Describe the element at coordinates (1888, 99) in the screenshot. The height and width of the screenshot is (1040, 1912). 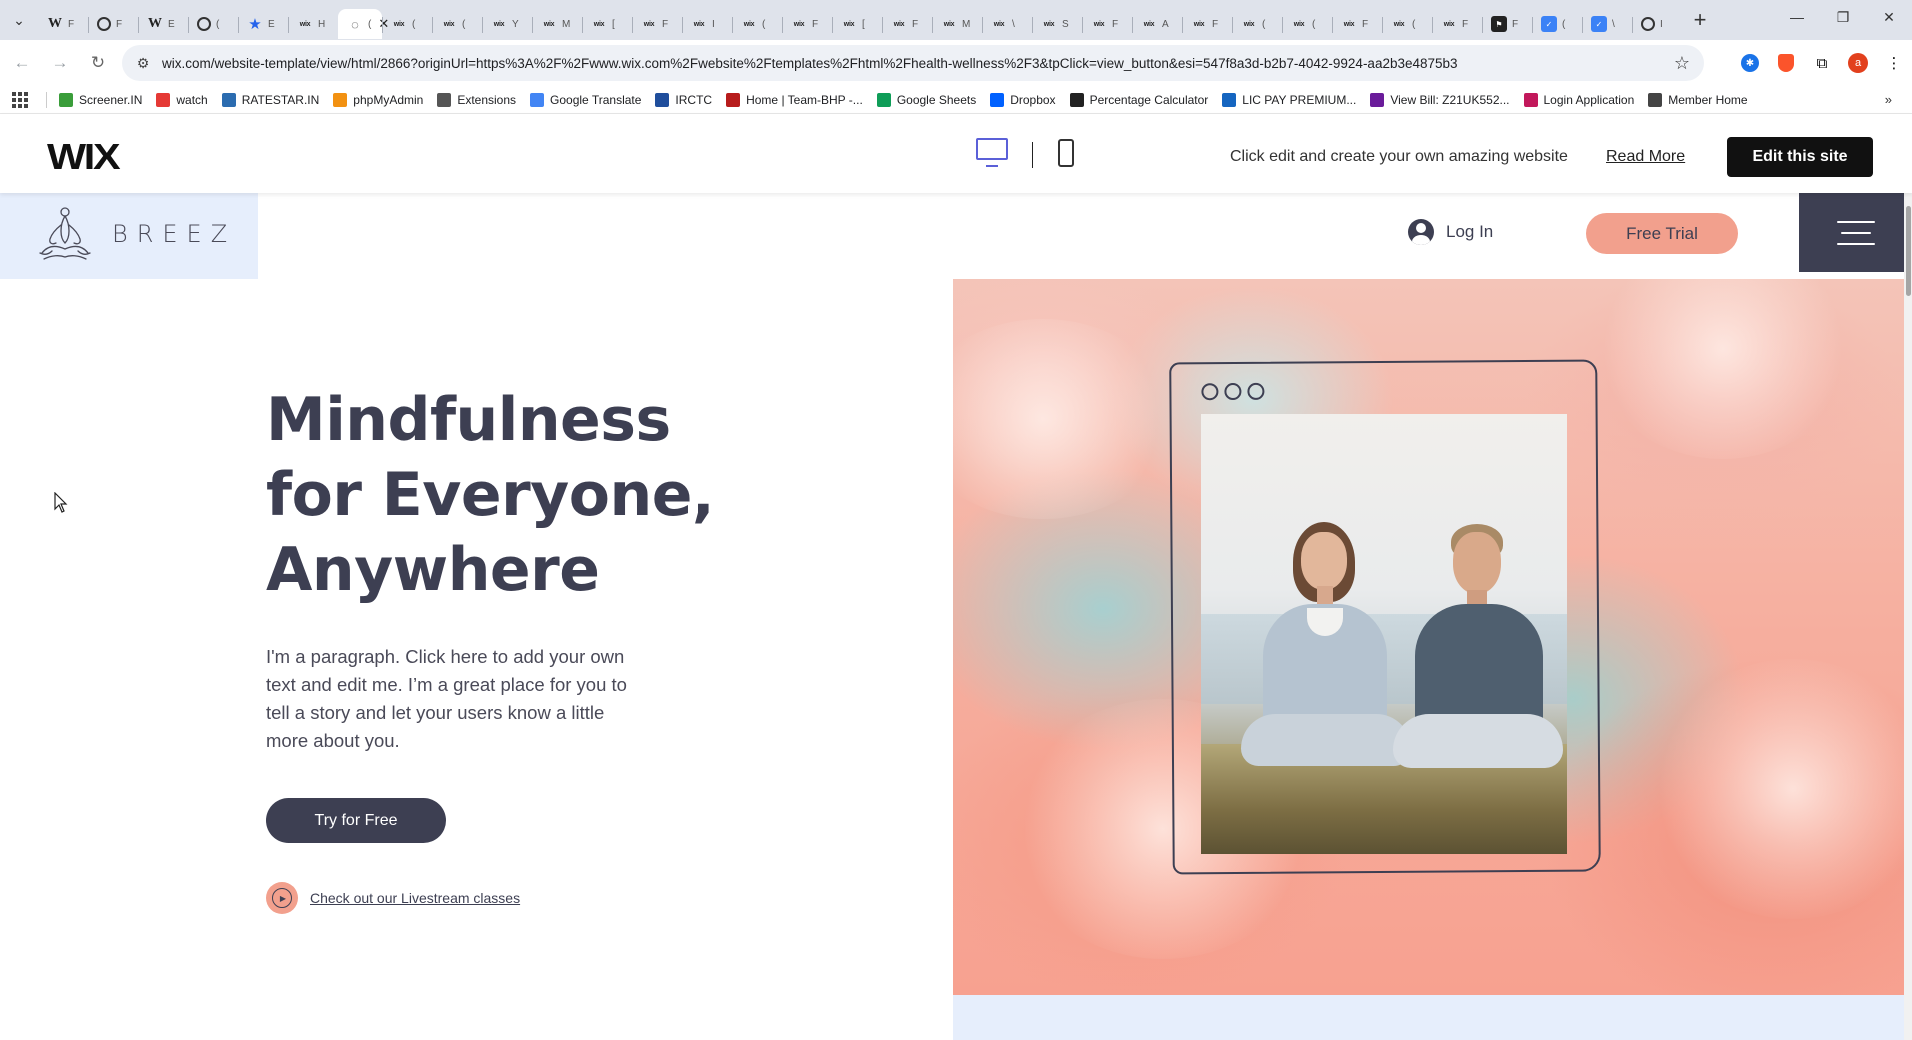
I see `more-bookmarks-icon: »` at that location.